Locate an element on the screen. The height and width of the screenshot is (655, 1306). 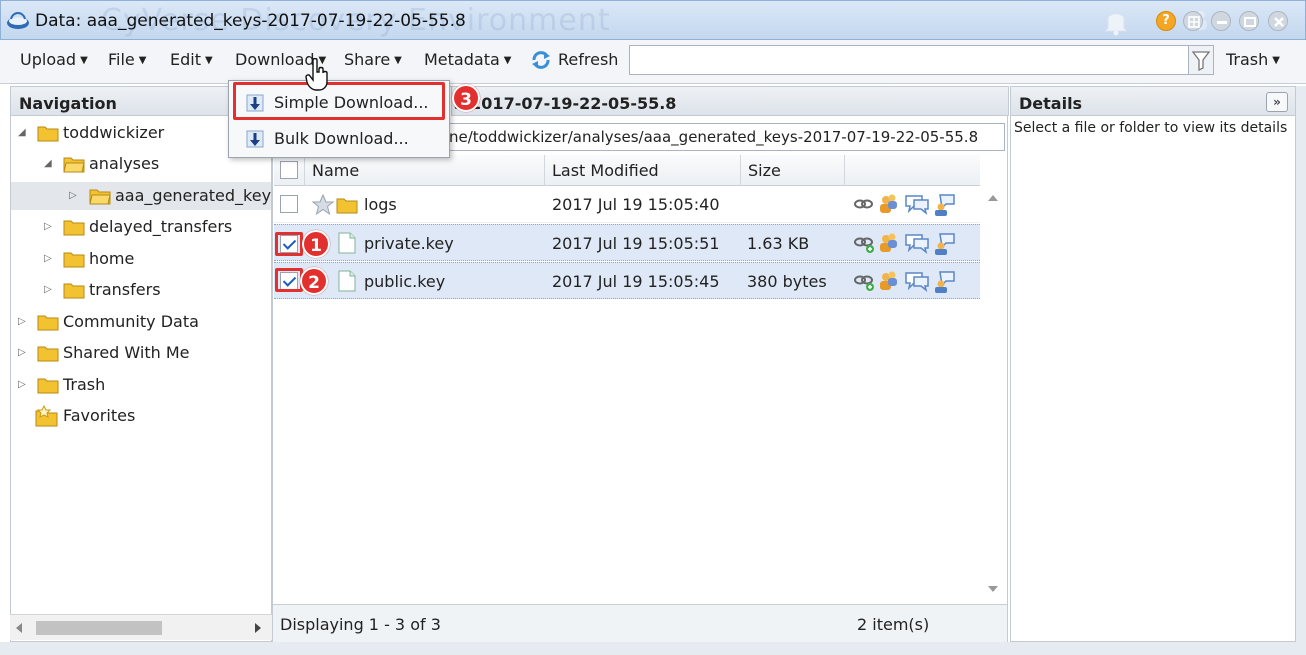
scroll-right-icon is located at coordinates (258, 628).